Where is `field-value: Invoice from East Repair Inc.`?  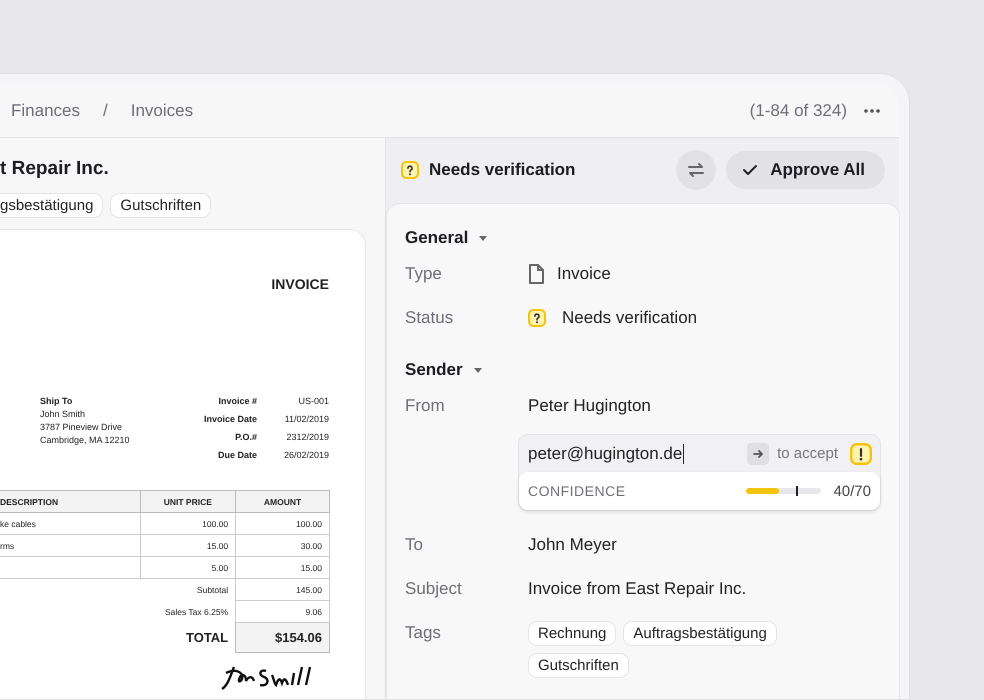 field-value: Invoice from East Repair Inc. is located at coordinates (637, 589).